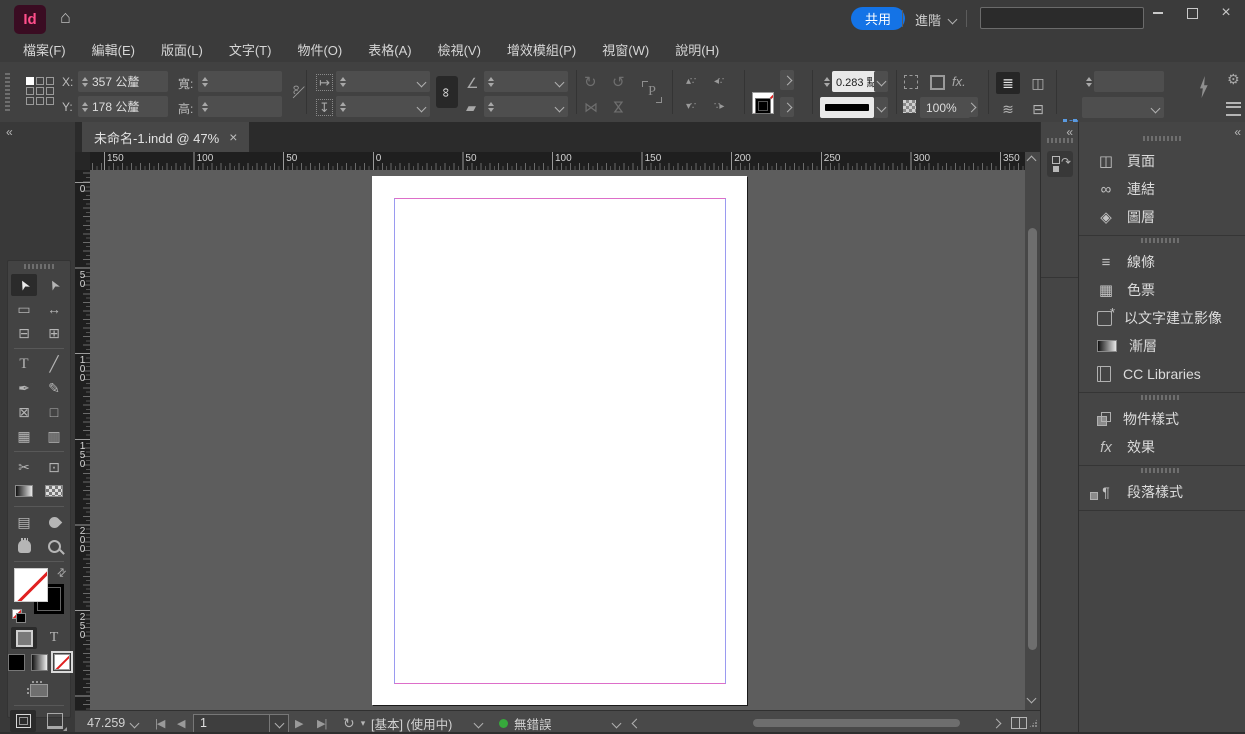 This screenshot has width=1245, height=734. Describe the element at coordinates (240, 81) in the screenshot. I see `width-field` at that location.